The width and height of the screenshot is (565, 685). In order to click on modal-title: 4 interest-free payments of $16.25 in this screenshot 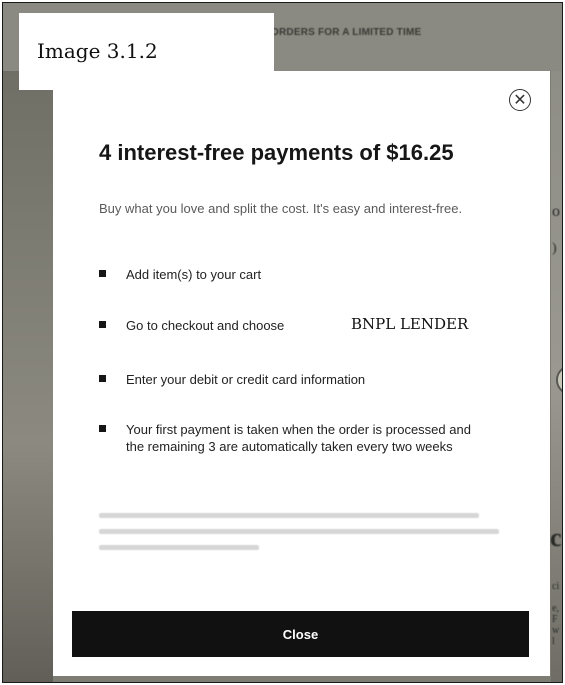, I will do `click(276, 152)`.